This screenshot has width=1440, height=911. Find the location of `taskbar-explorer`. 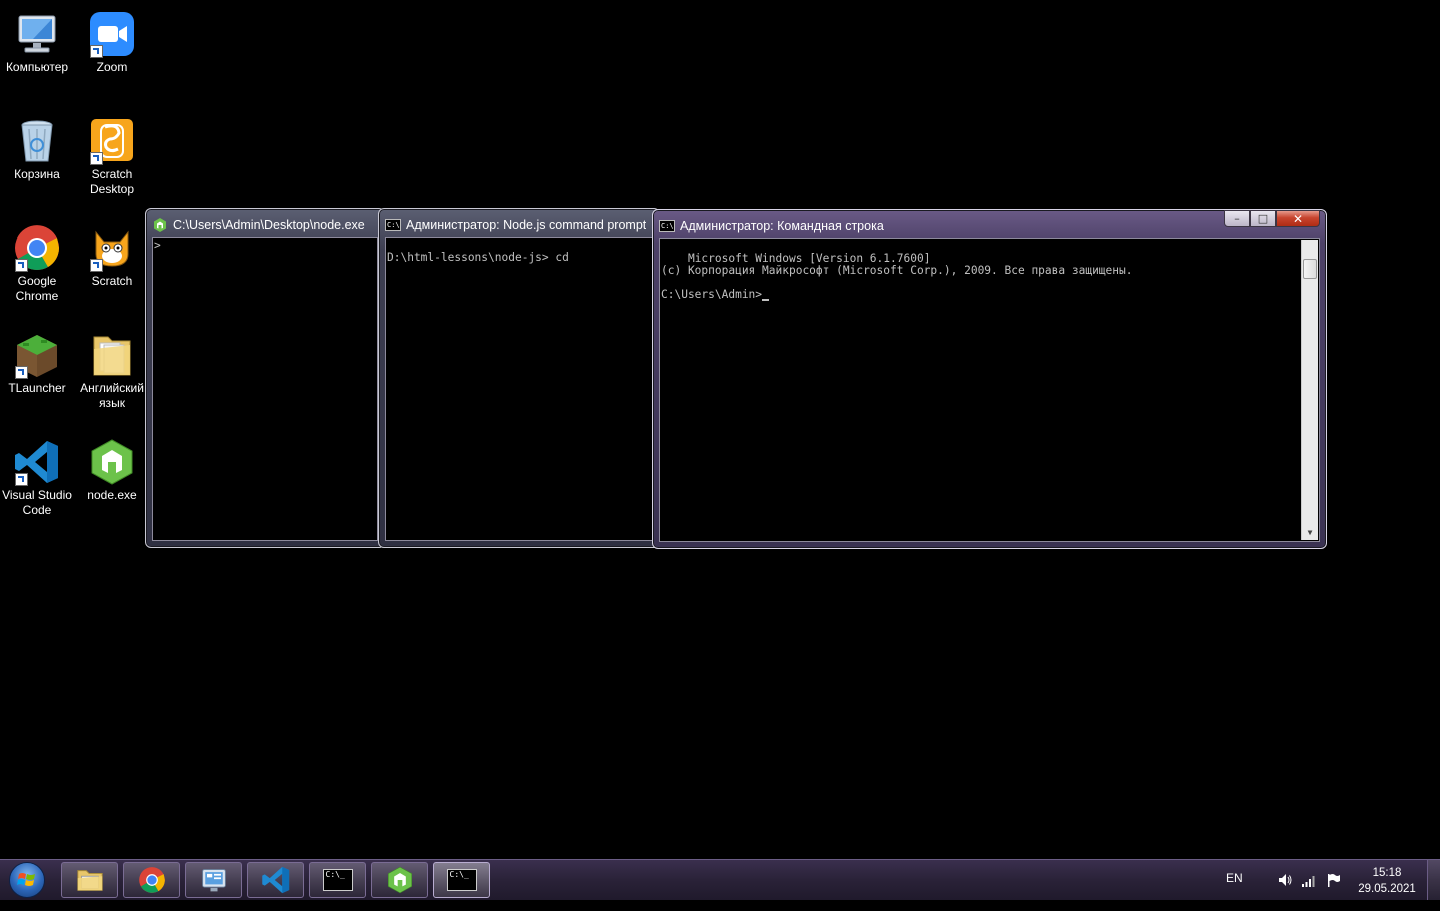

taskbar-explorer is located at coordinates (89, 880).